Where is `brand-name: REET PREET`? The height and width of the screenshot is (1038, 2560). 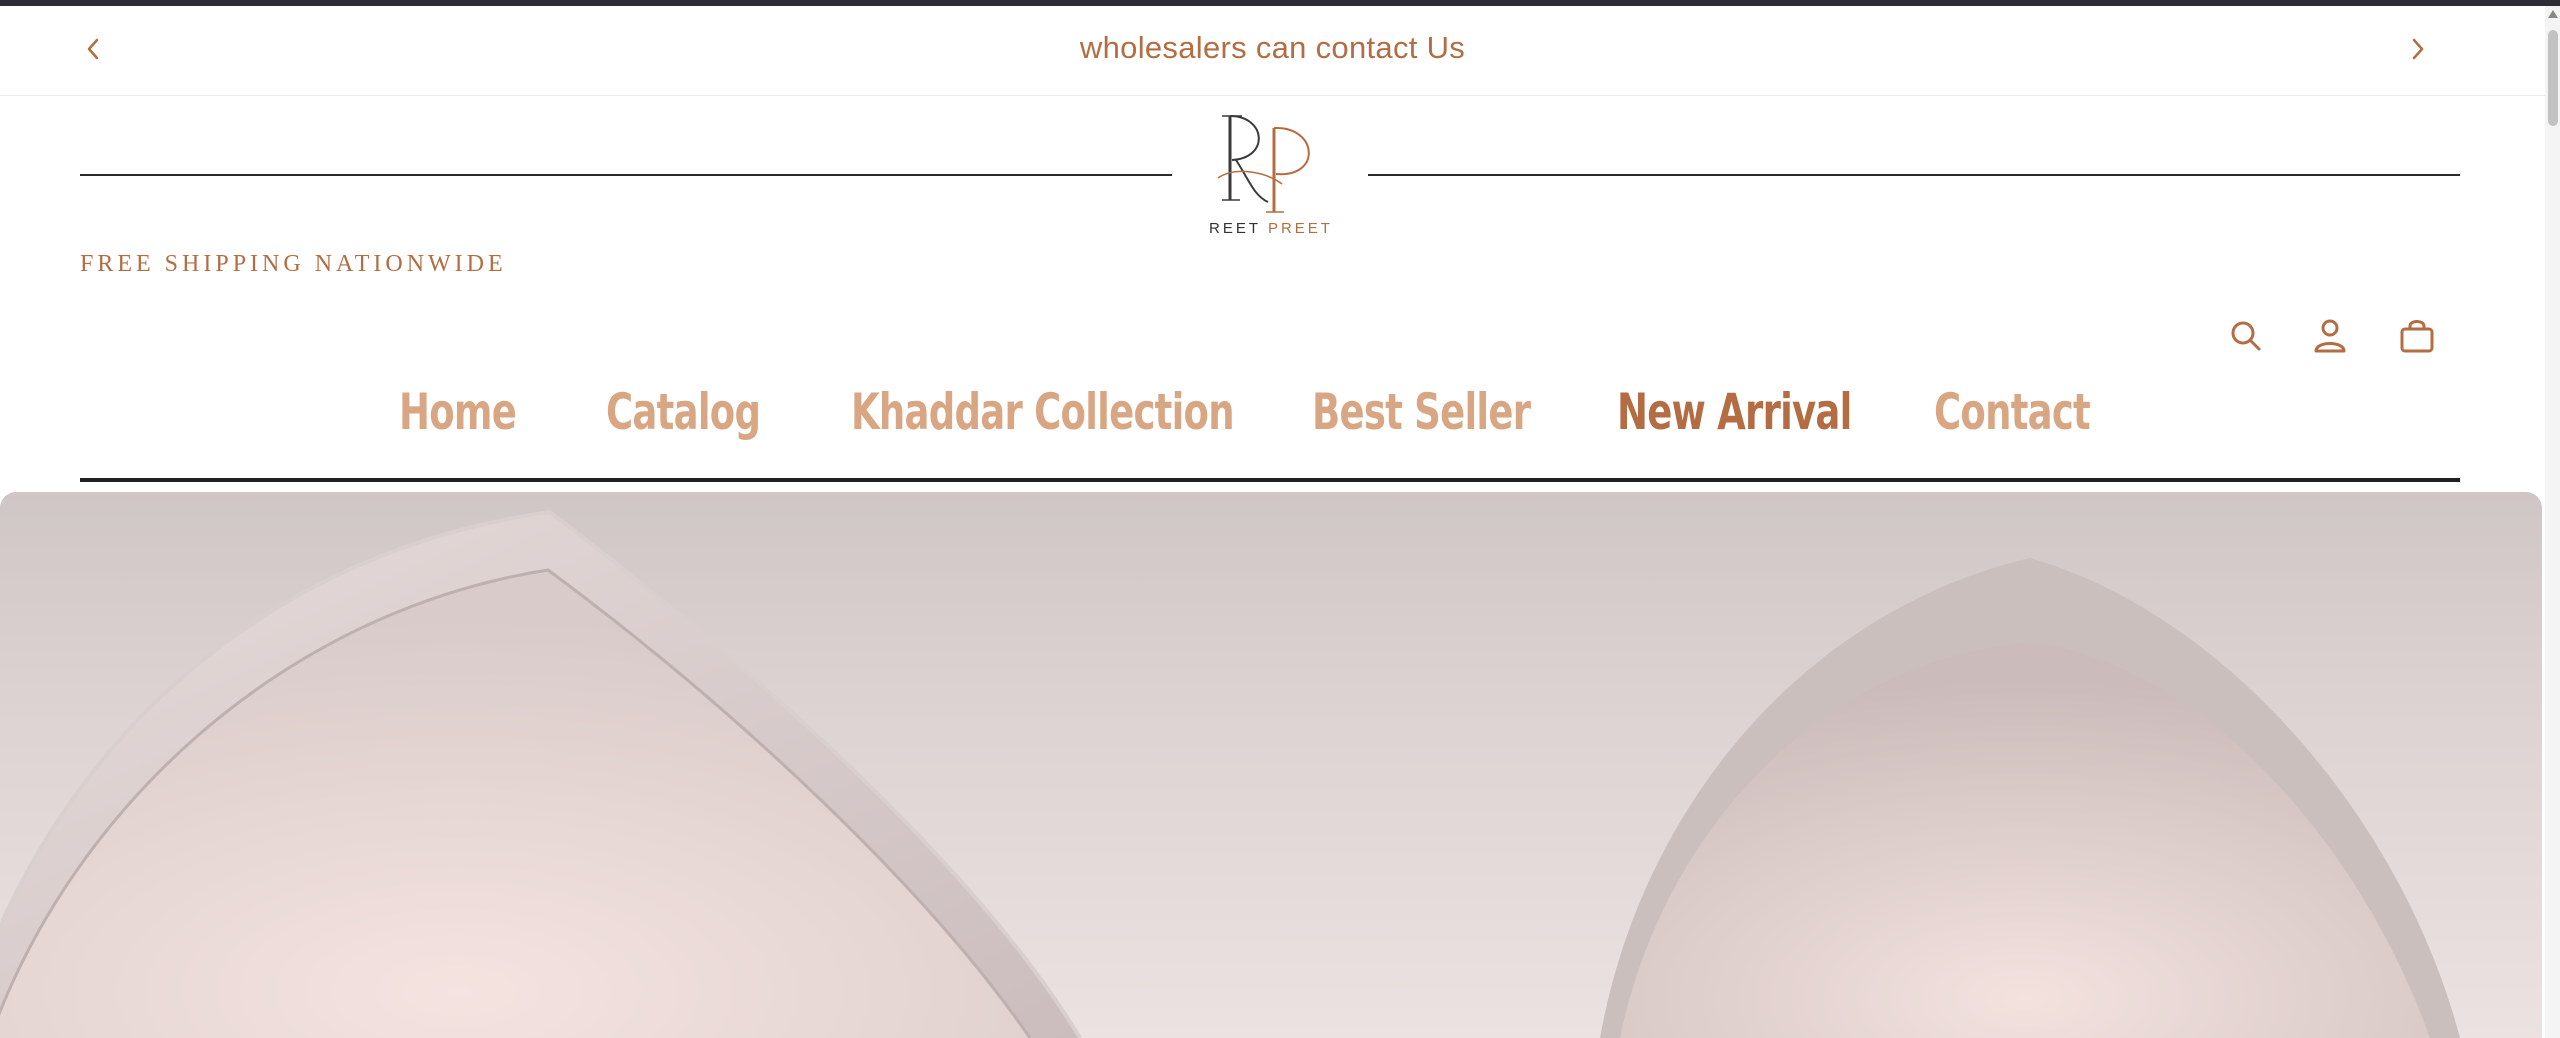
brand-name: REET PREET is located at coordinates (1271, 228).